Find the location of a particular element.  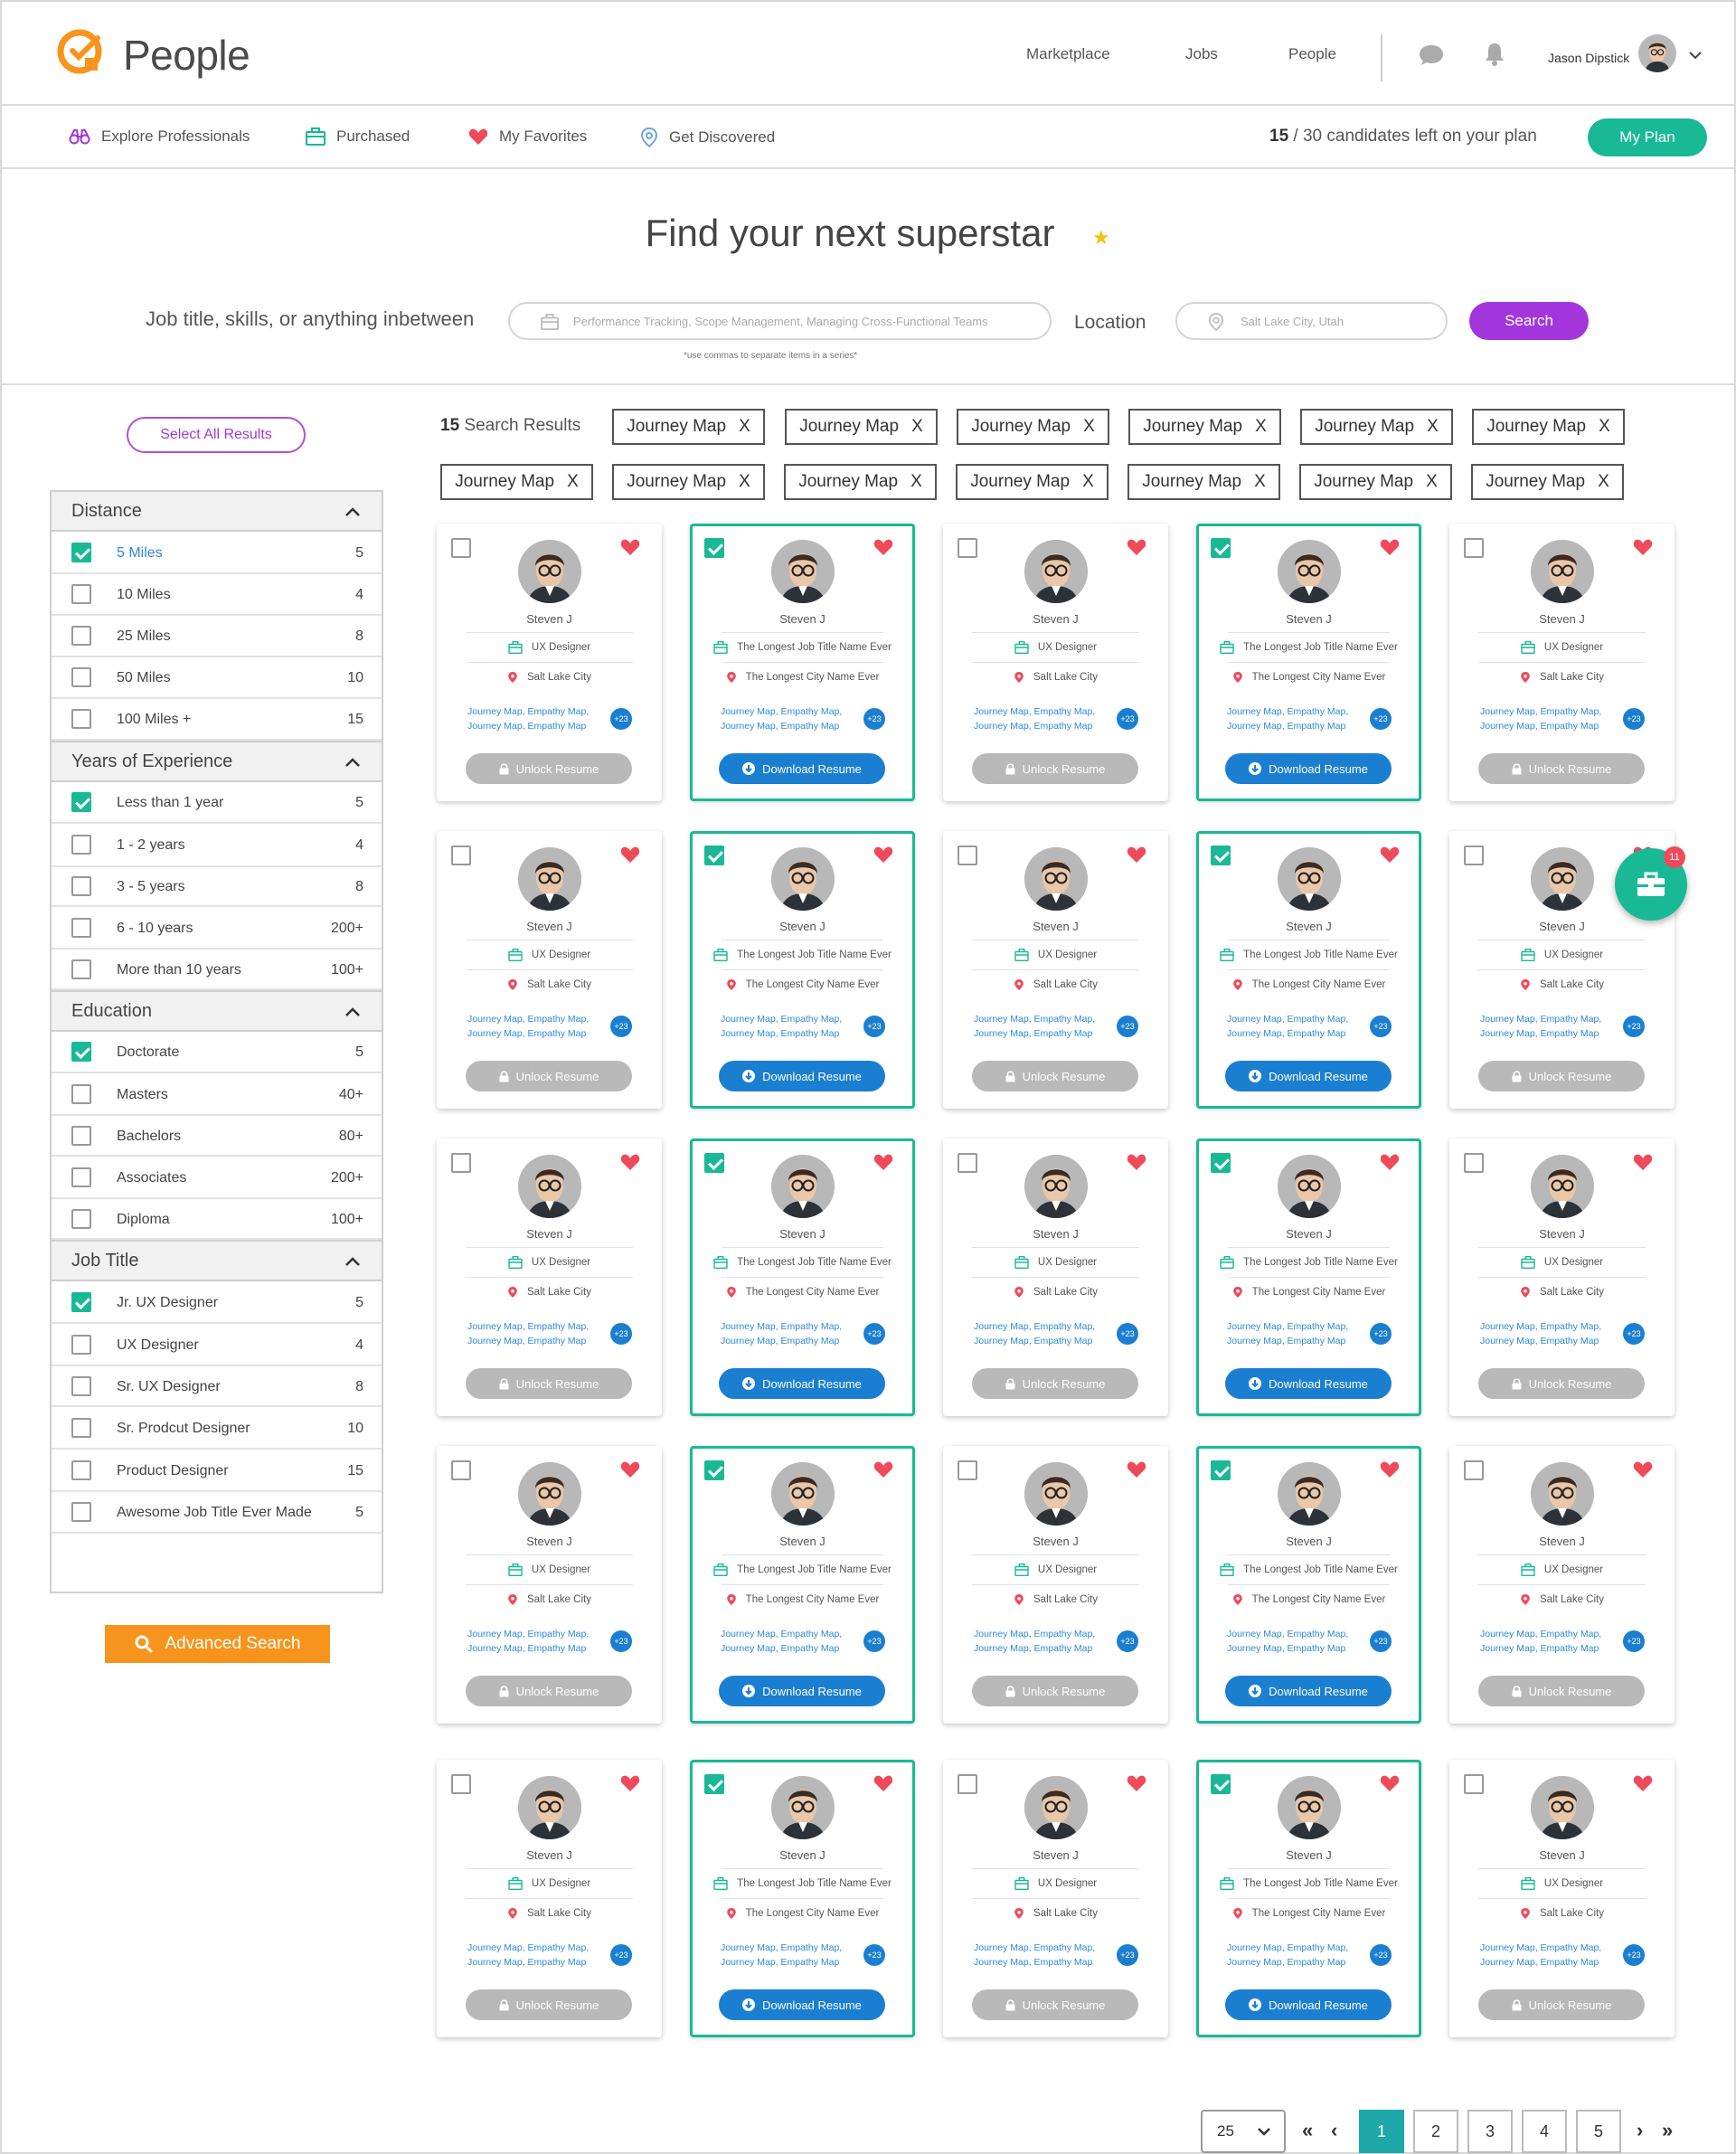

filter-option: 3 - 5 years 8 is located at coordinates (217, 887).